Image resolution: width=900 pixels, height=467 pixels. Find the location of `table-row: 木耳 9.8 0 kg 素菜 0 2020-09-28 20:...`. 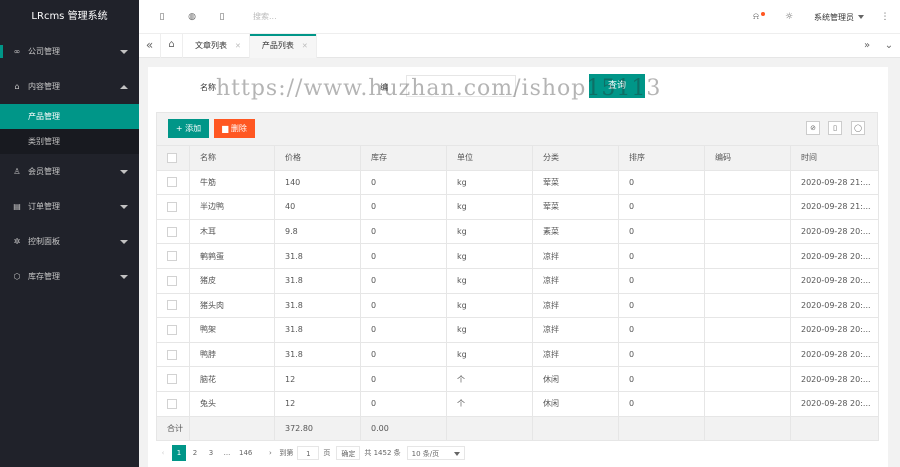

table-row: 木耳 9.8 0 kg 素菜 0 2020-09-28 20:... is located at coordinates (517, 231).